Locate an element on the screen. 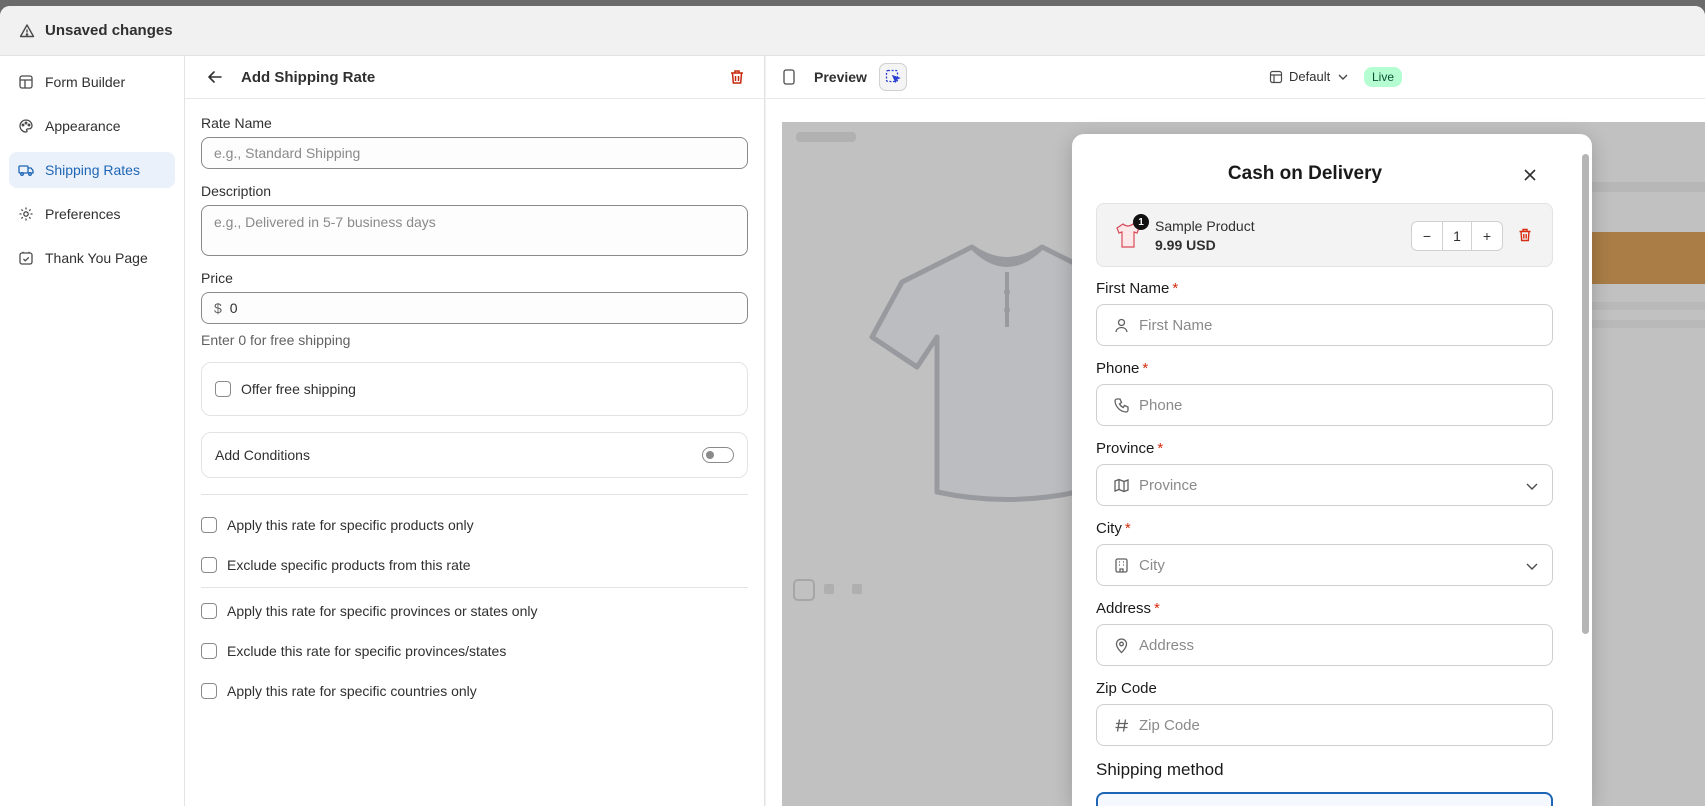 The height and width of the screenshot is (806, 1705). phone-placeholder: Phone is located at coordinates (1161, 405).